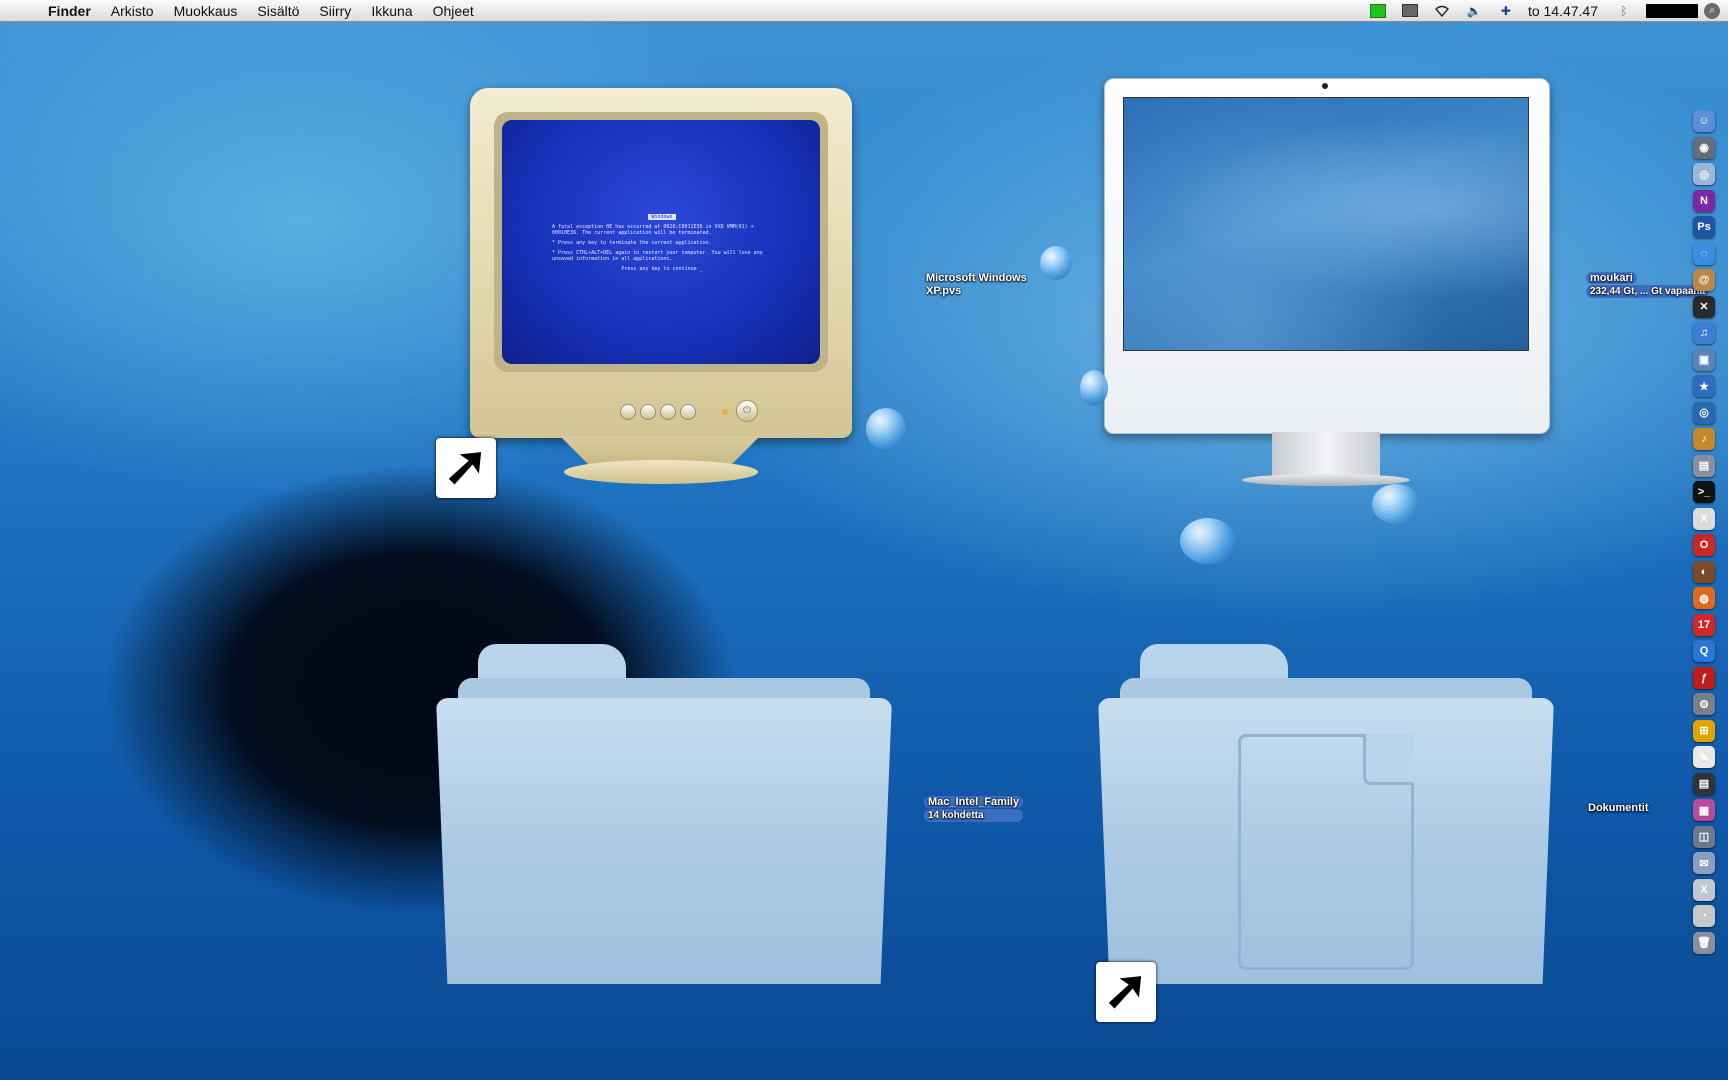 The image size is (1728, 1080). Describe the element at coordinates (664, 814) in the screenshot. I see `folder-mac-intel-family` at that location.